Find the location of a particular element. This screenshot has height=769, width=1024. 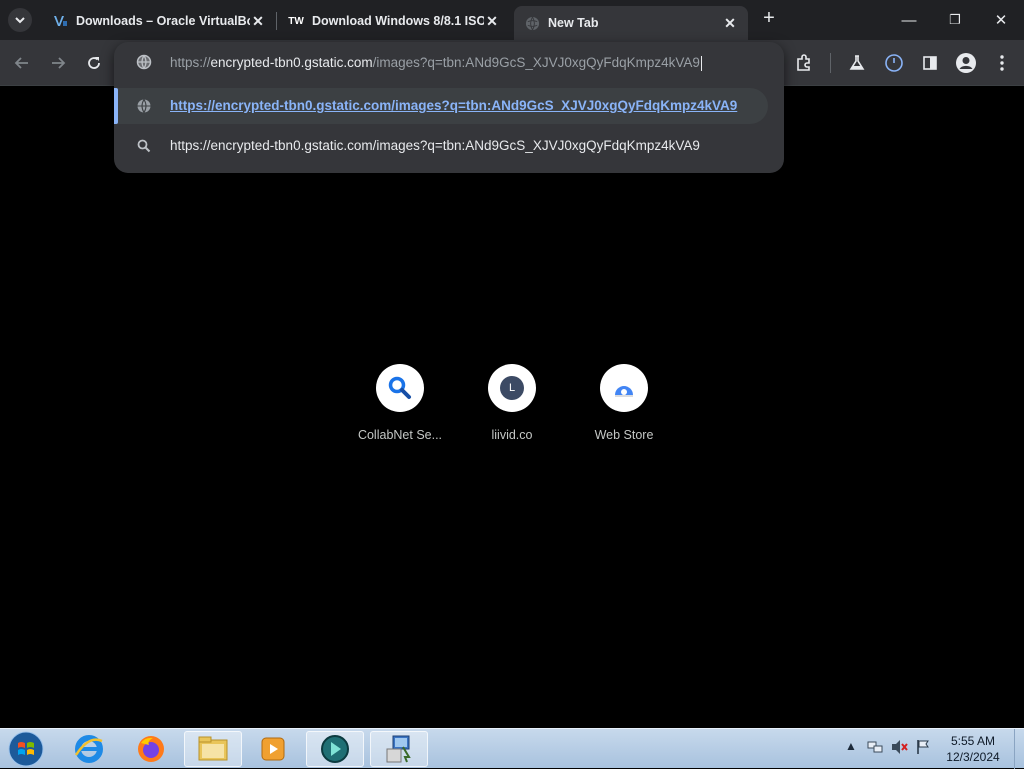

show-desktop-button is located at coordinates (1019, 749).